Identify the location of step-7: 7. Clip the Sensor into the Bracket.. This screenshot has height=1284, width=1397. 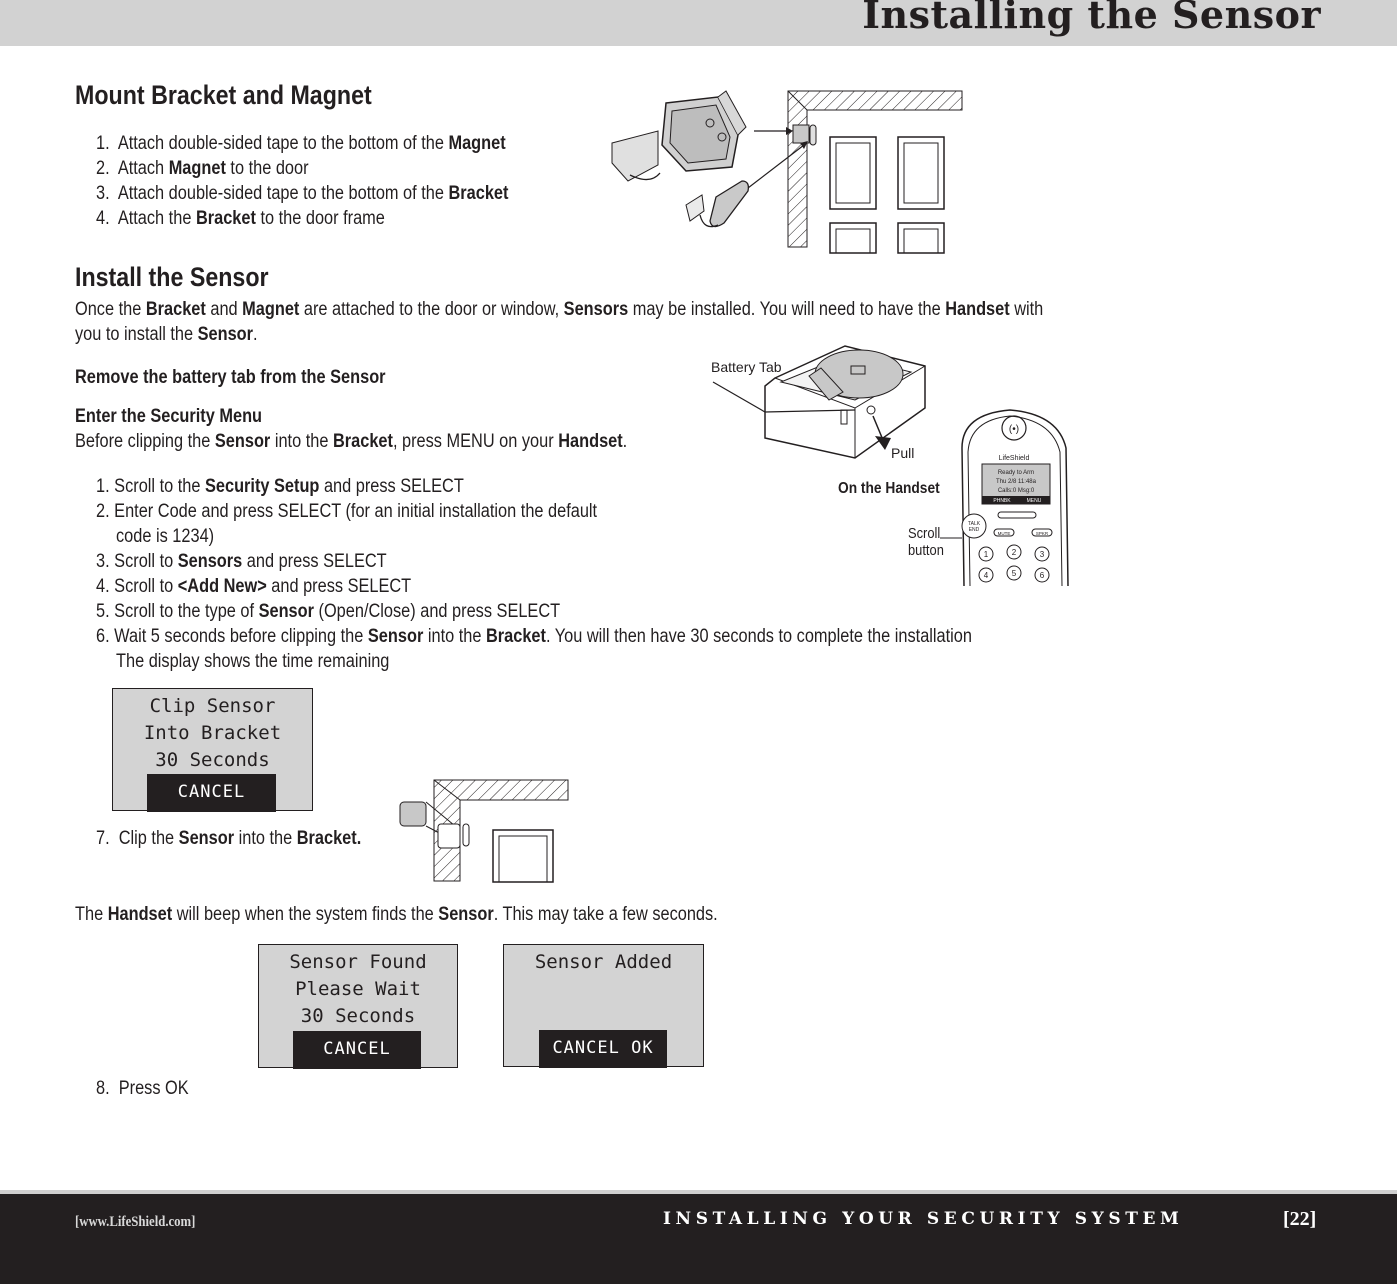
(228, 838).